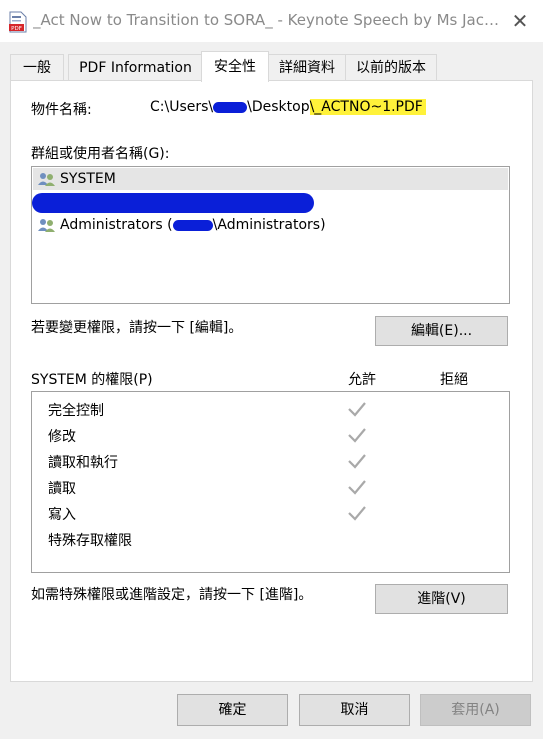 This screenshot has height=739, width=543. I want to click on close-button: ✕, so click(520, 21).